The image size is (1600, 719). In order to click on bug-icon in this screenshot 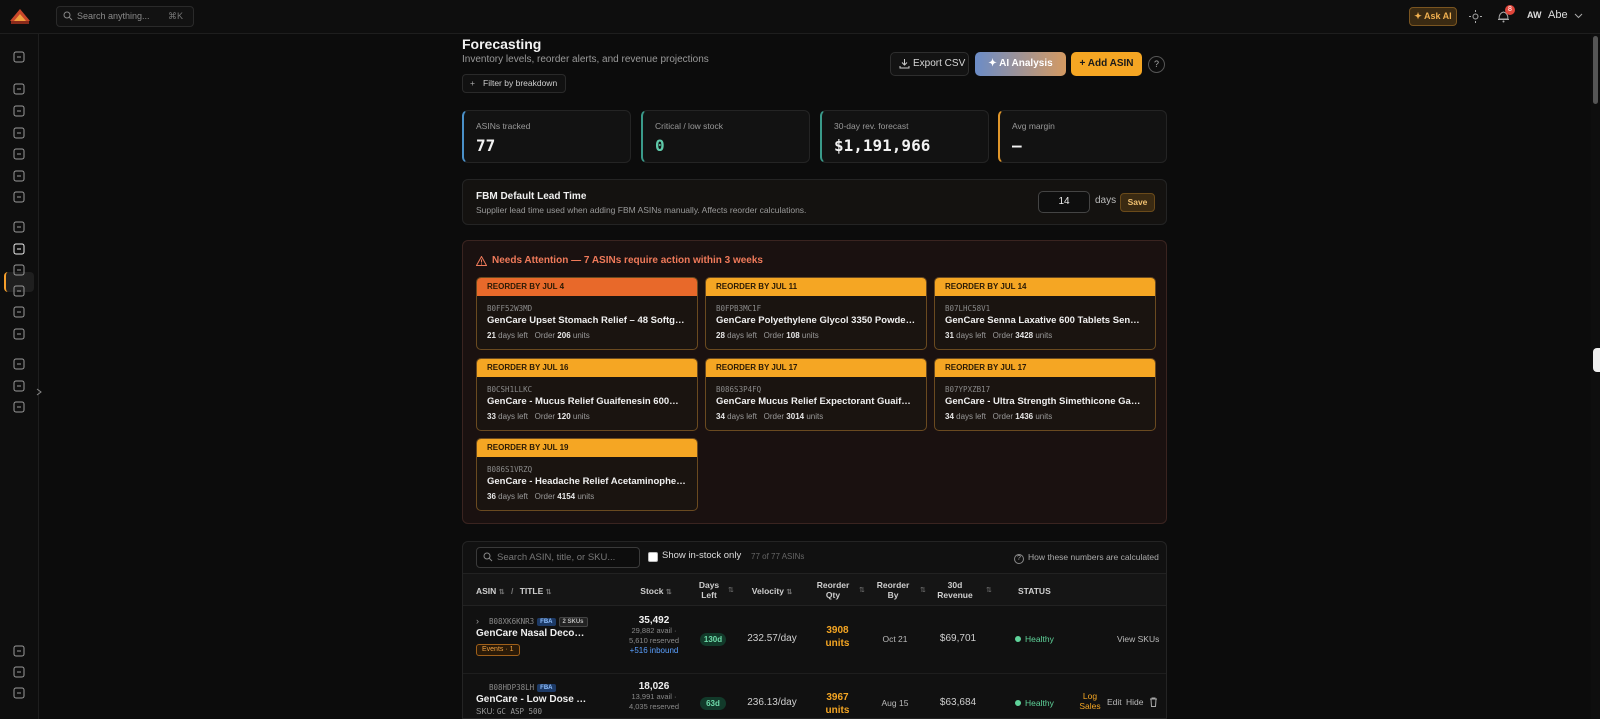, I will do `click(19, 651)`.